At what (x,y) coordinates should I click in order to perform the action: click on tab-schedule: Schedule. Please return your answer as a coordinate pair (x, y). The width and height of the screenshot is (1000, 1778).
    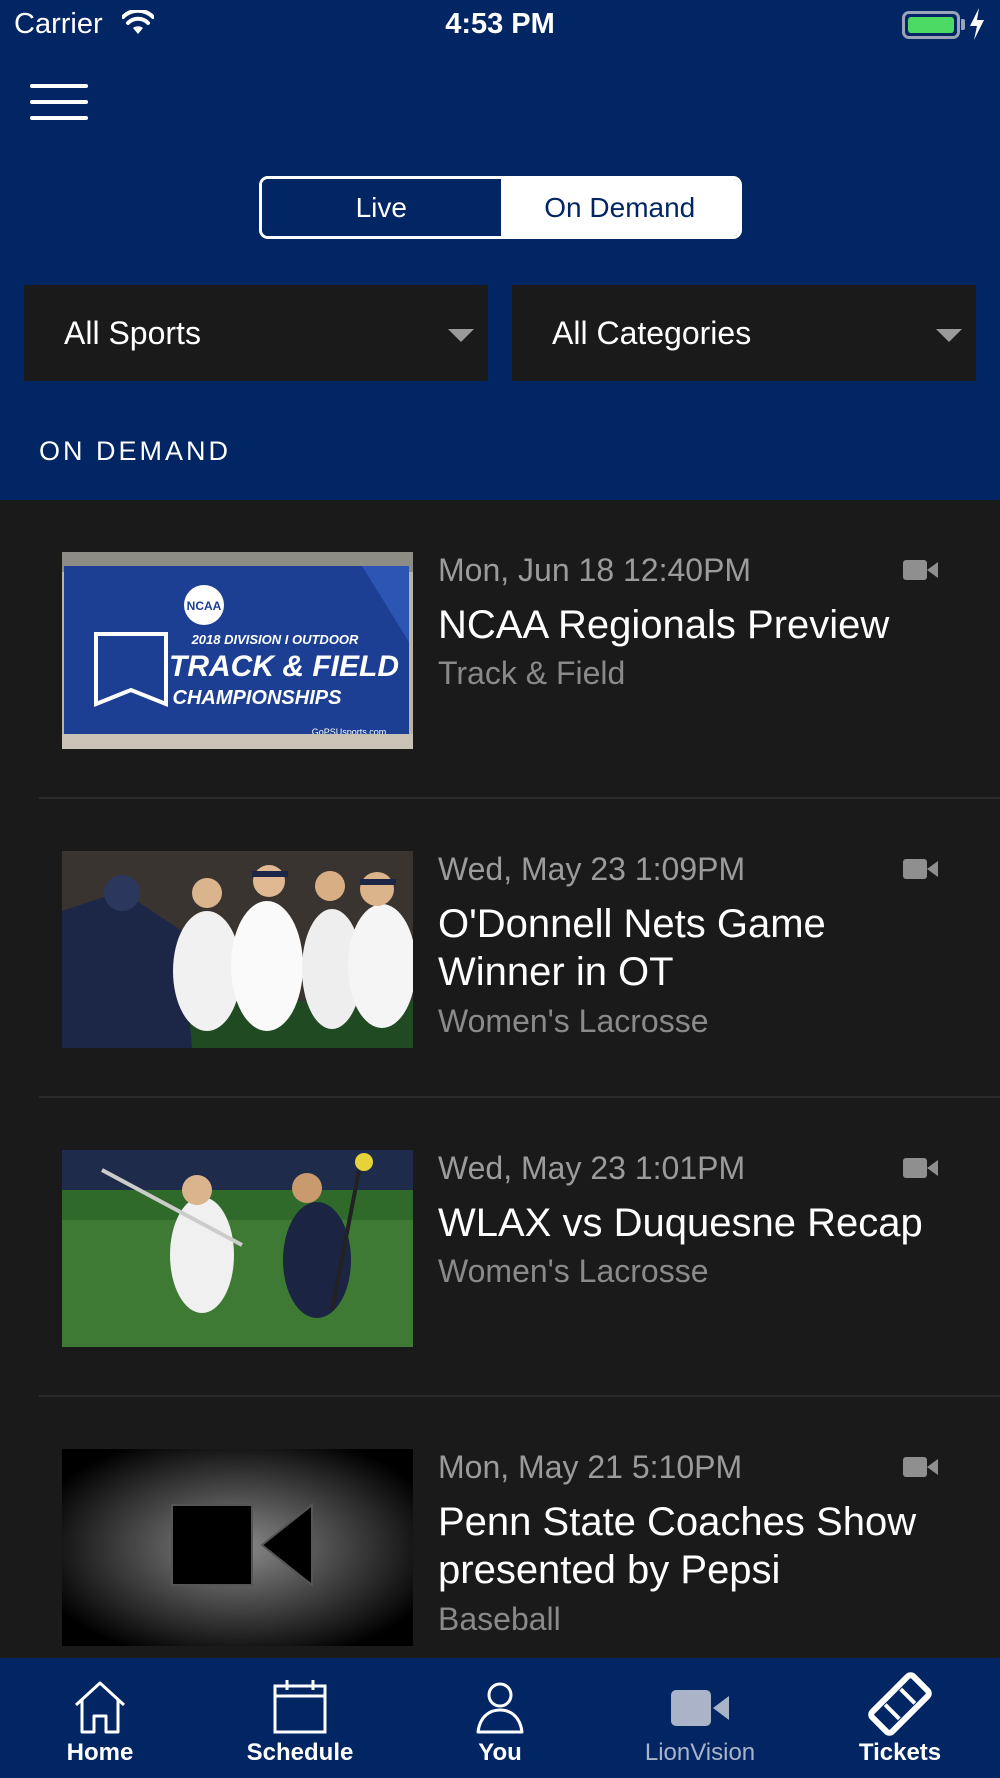
    Looking at the image, I should click on (300, 1718).